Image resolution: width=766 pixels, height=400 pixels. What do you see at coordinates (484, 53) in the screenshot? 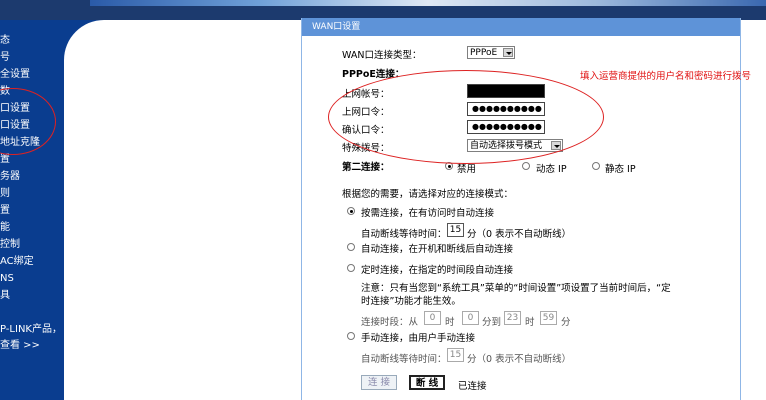
I see `wan-type-value: PPPoE` at bounding box center [484, 53].